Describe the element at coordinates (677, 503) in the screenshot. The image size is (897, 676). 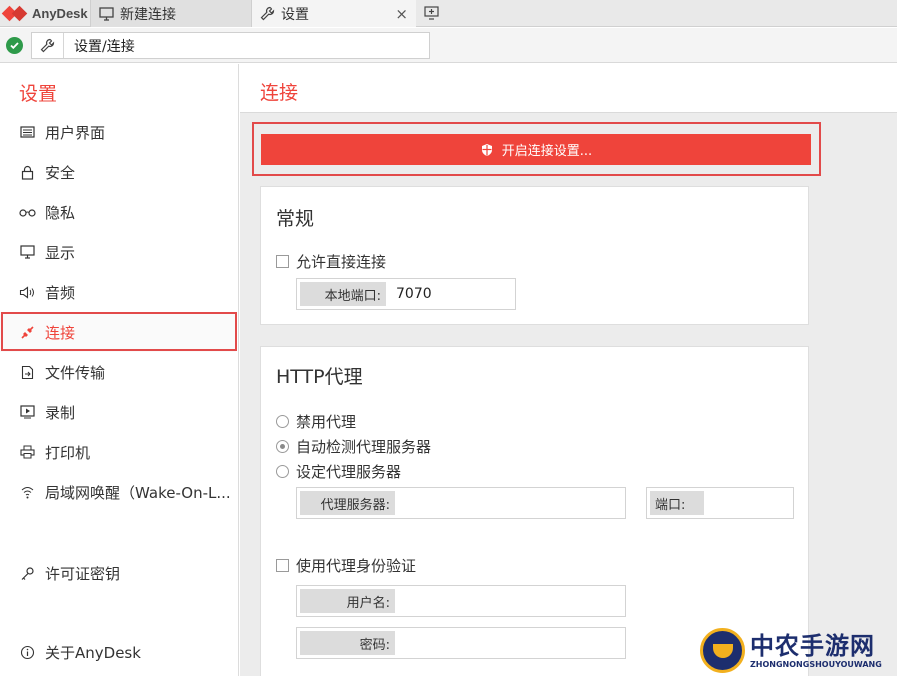
I see `proxy-port-label: 端口:` at that location.